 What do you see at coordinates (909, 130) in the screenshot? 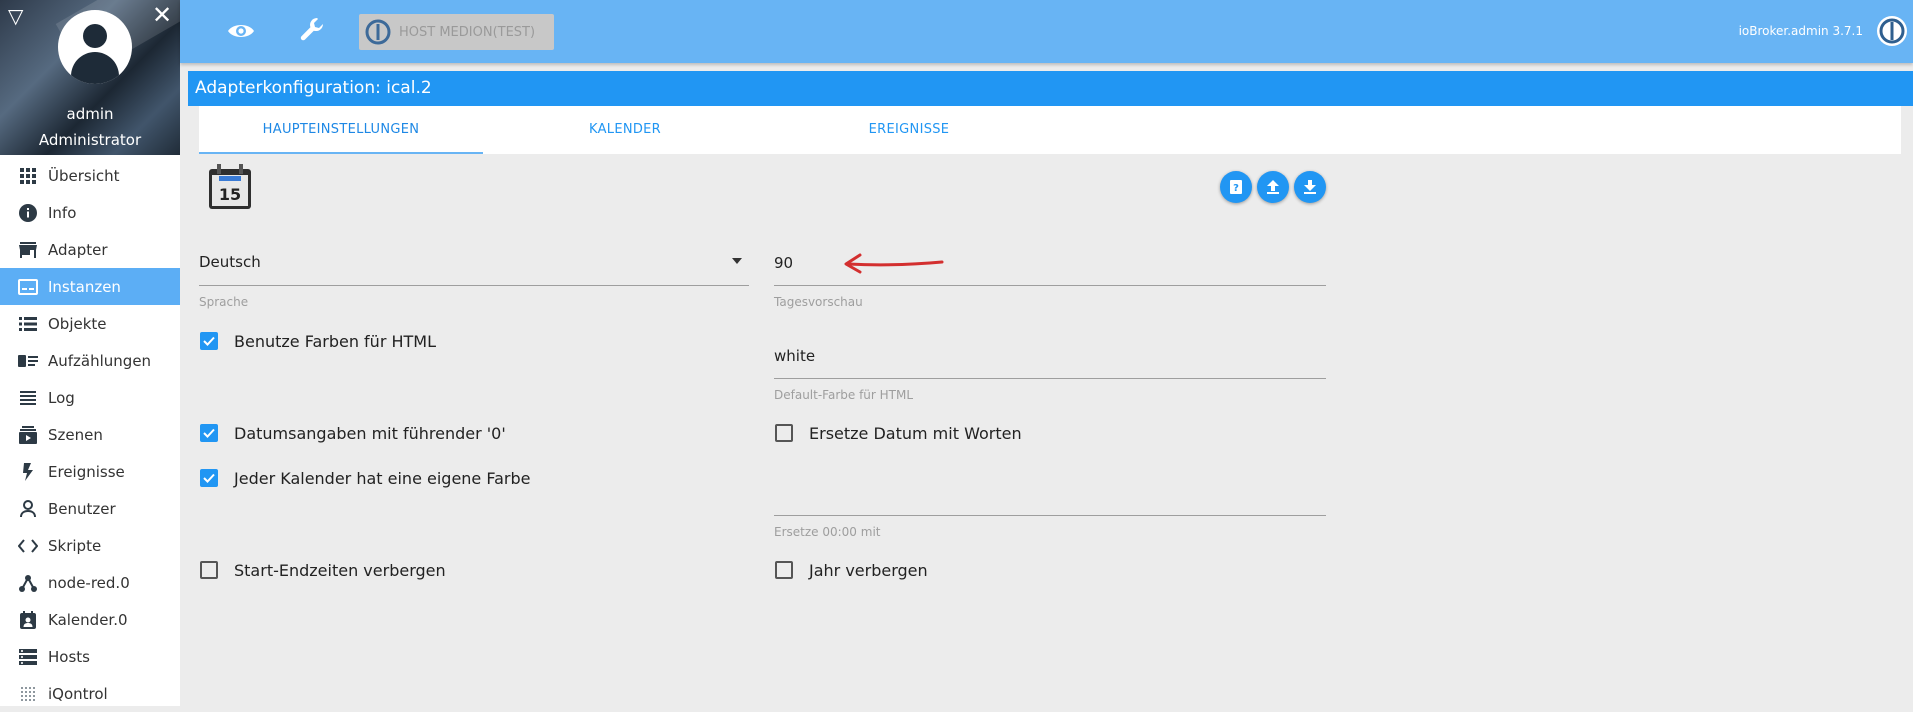
I see `tab-ereignisse: EREIGNISSE` at bounding box center [909, 130].